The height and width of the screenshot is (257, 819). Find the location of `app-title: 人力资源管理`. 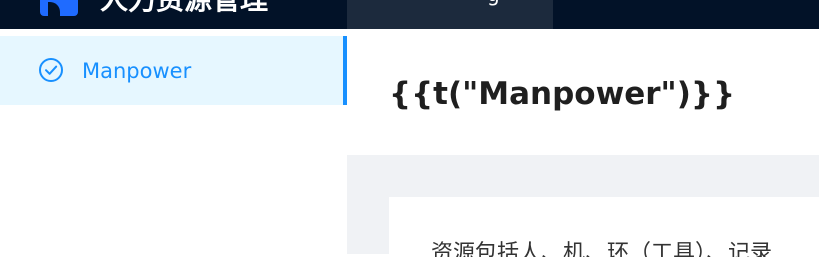

app-title: 人力资源管理 is located at coordinates (184, 10).